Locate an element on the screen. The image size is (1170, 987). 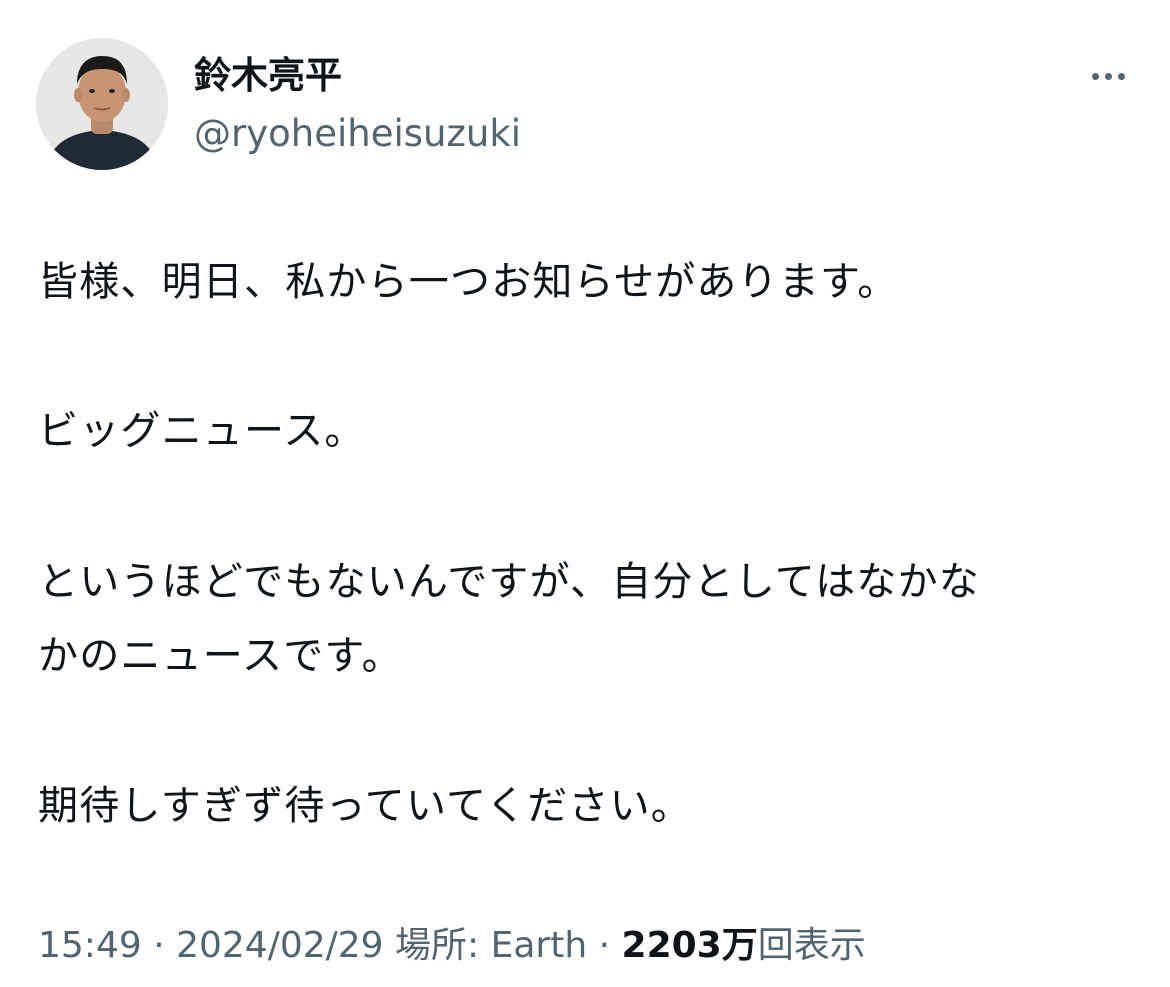
tweet-text-line-1: 皆様、明日、私から一つお知らせがあります。 is located at coordinates (468, 282).